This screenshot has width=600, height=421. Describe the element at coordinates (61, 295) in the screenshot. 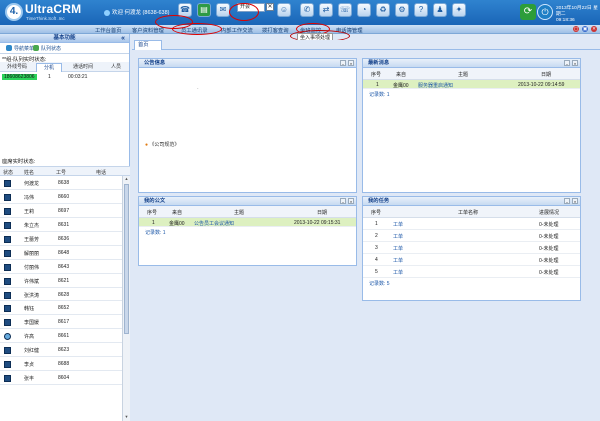

I see `agent-row: 张洪涛 8628` at that location.